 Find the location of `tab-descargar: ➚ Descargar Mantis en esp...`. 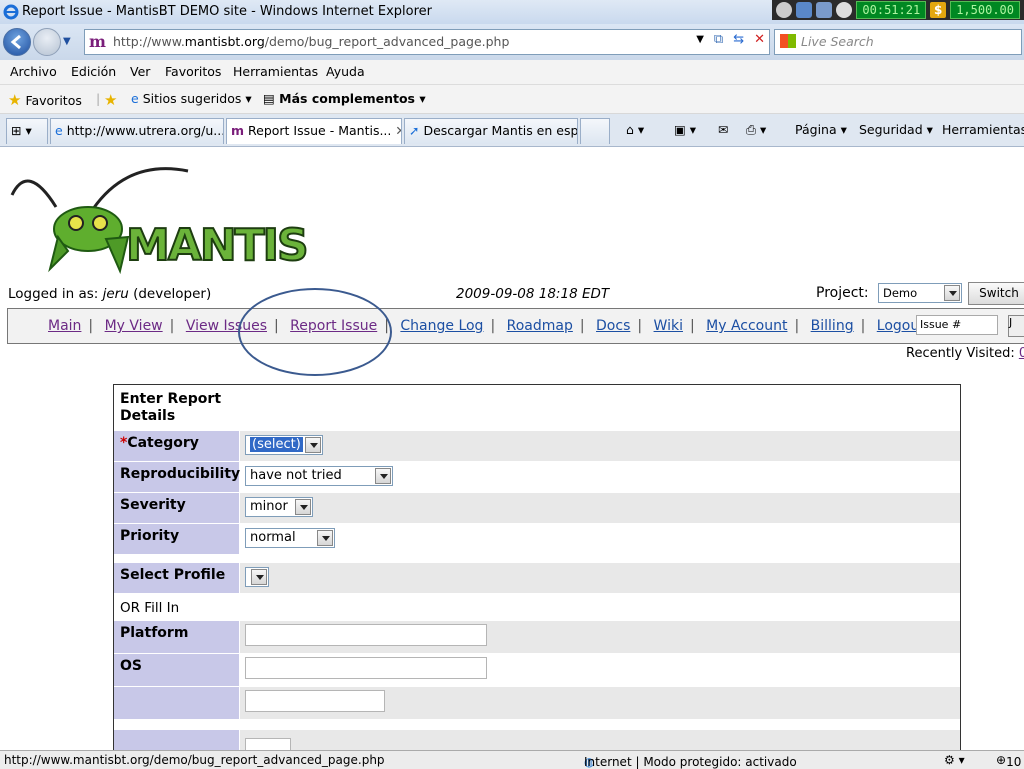

tab-descargar: ➚ Descargar Mantis en esp... is located at coordinates (491, 131).